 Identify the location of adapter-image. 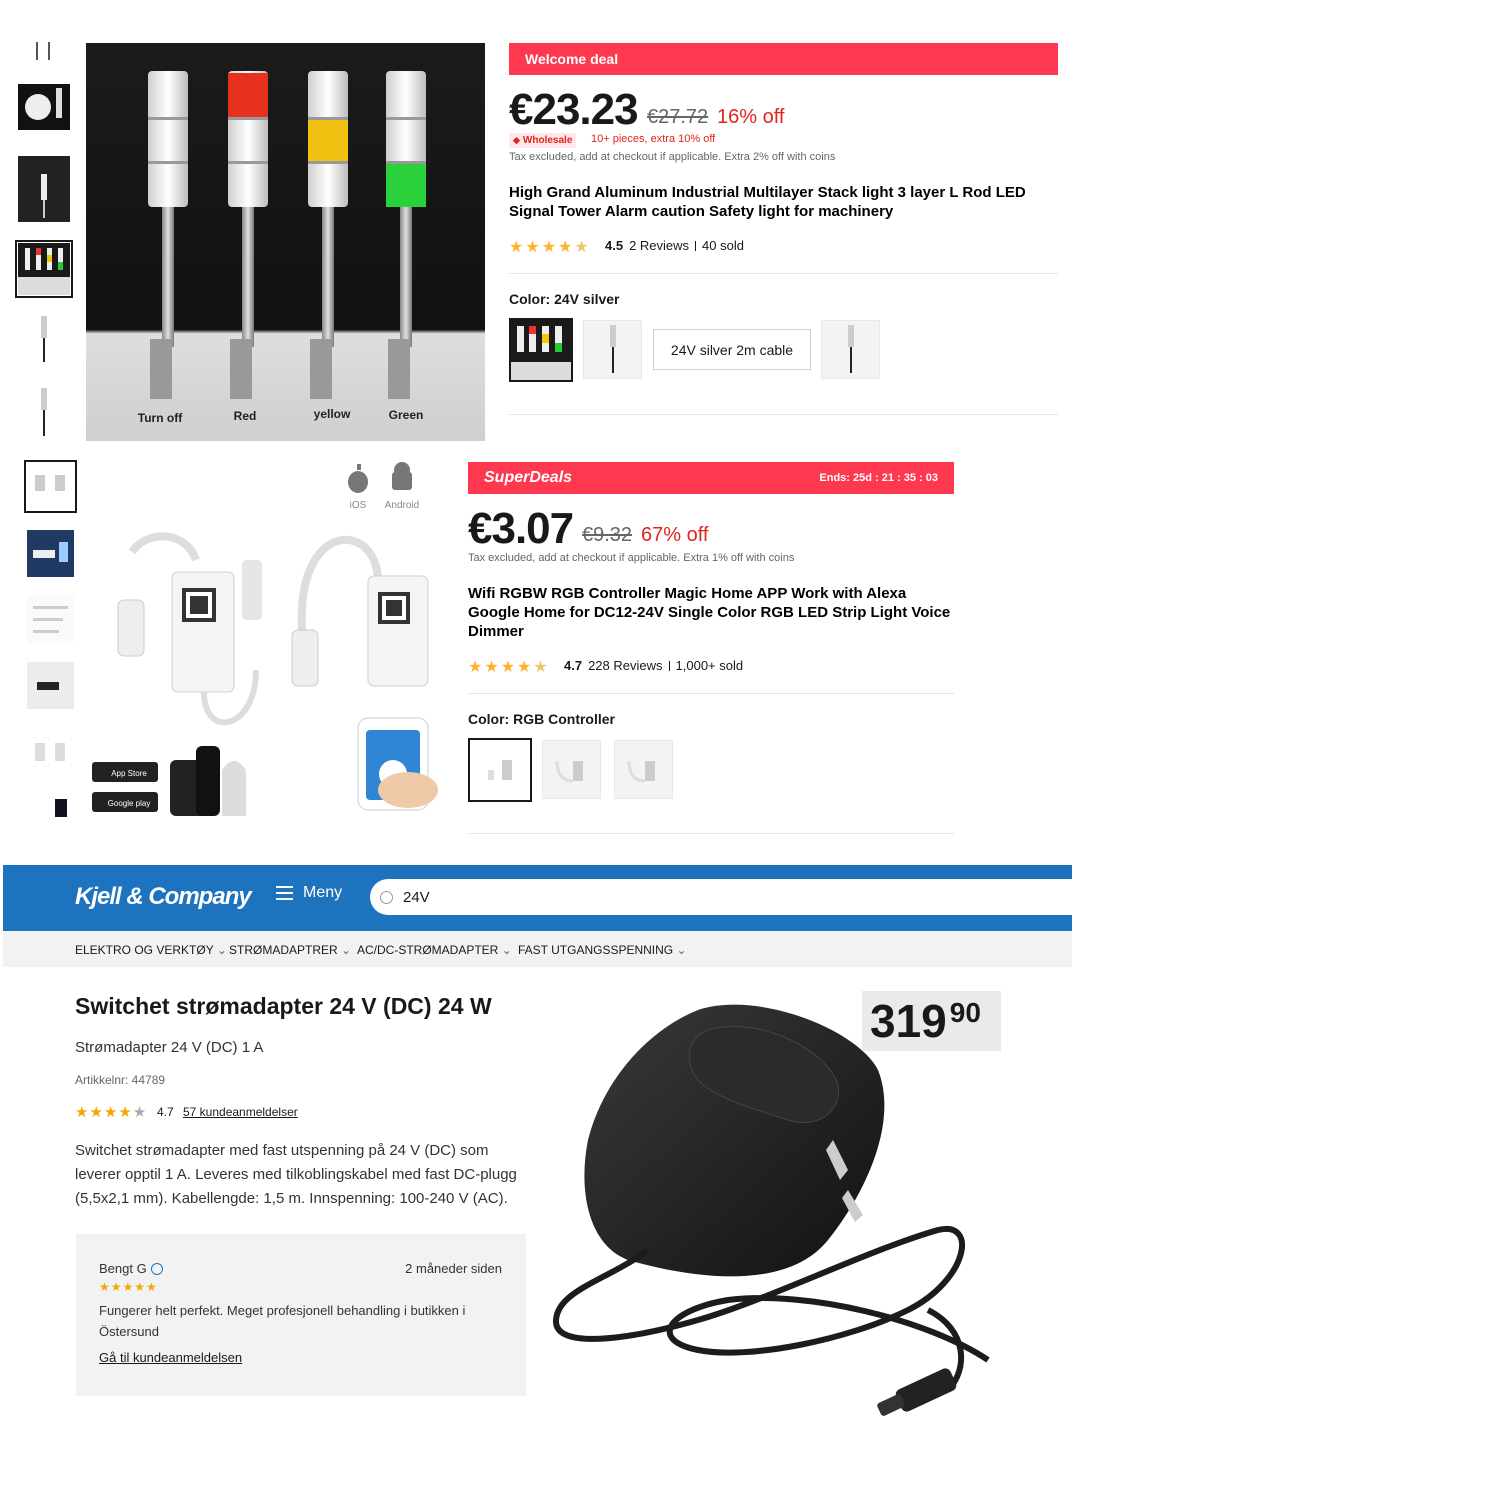
(778, 1215).